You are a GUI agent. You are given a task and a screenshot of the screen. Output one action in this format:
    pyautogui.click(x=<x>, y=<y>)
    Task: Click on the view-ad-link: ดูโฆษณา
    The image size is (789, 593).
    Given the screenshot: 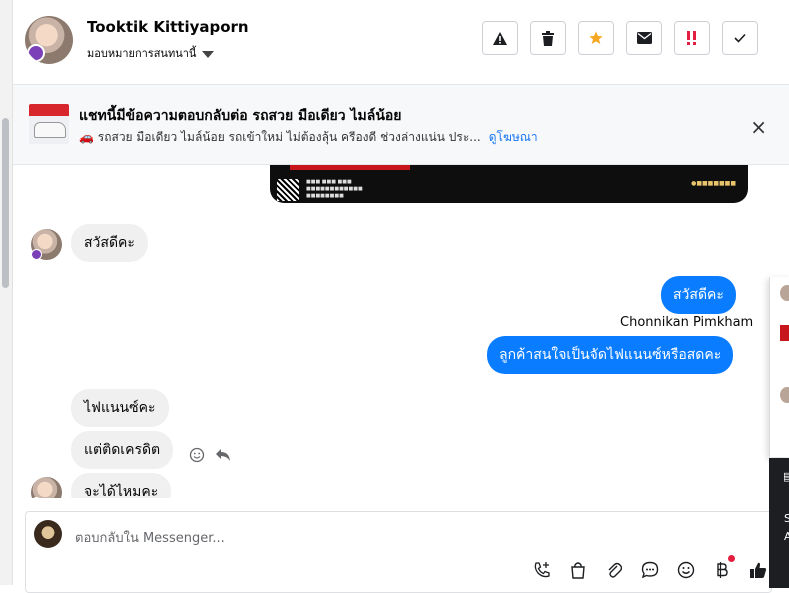 What is the action you would take?
    pyautogui.click(x=513, y=137)
    